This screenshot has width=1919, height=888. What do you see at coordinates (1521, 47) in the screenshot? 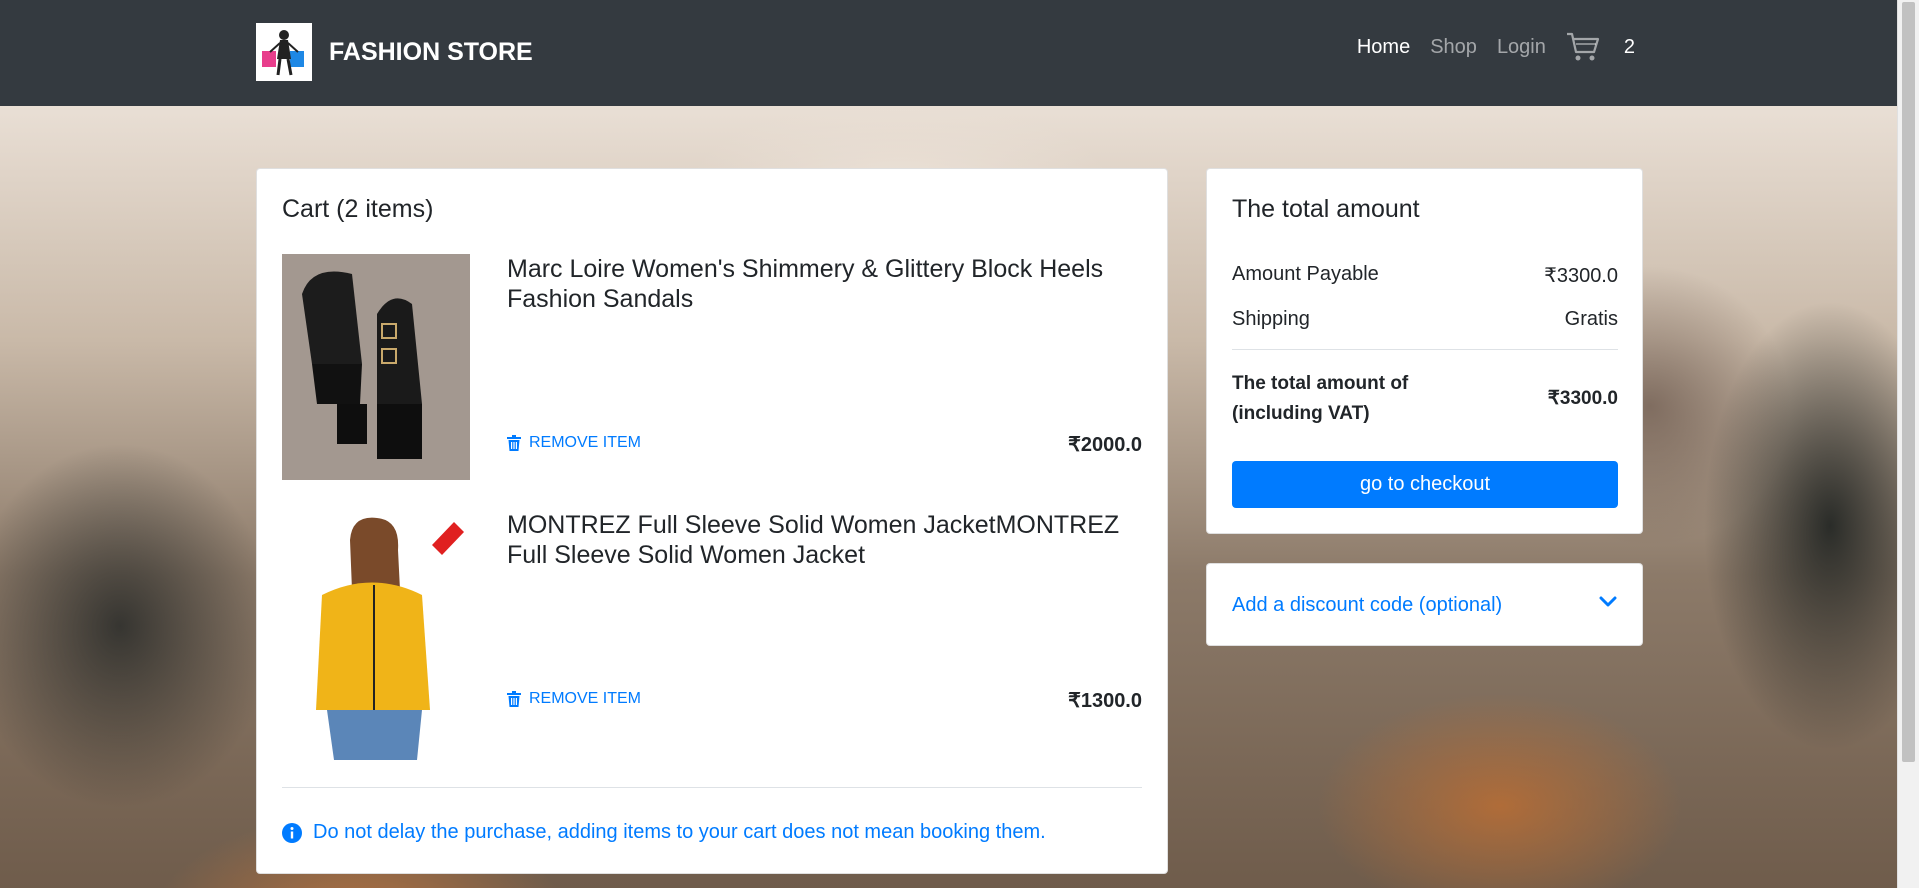
I see `nav-login: Login` at bounding box center [1521, 47].